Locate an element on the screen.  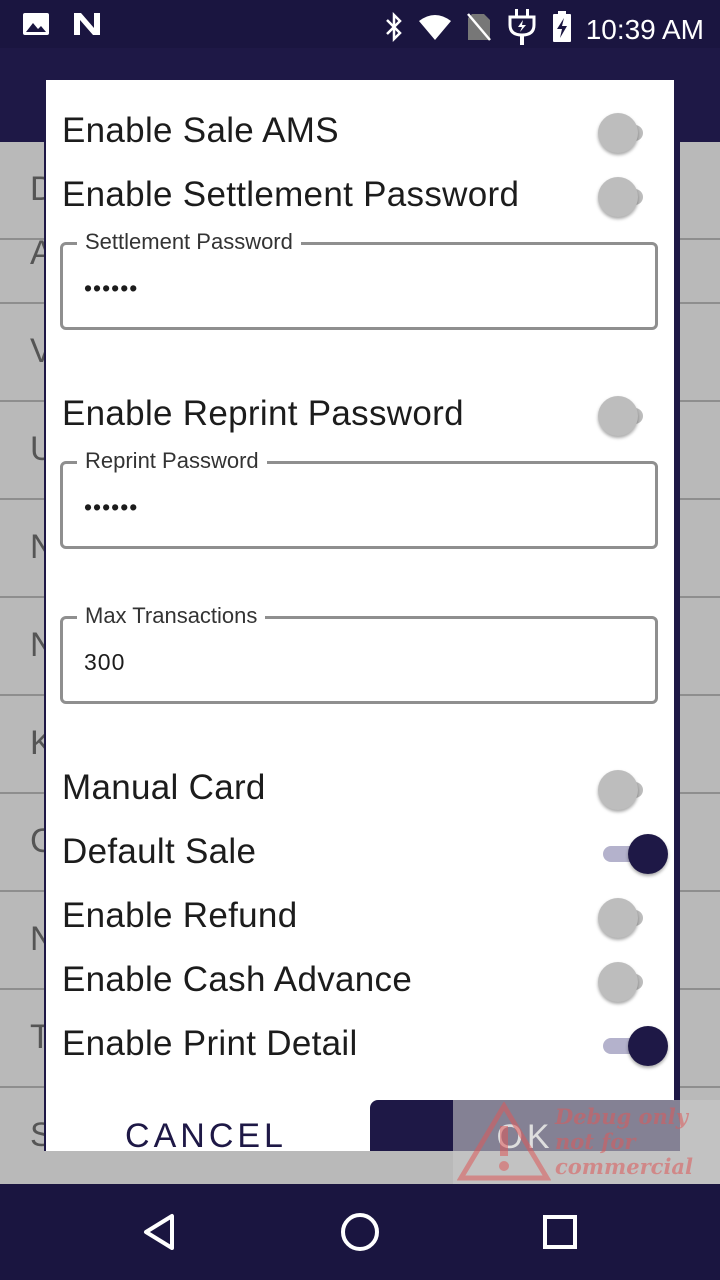
toggle-row-settlement-password: Enable Settlement Password is located at coordinates (362, 197).